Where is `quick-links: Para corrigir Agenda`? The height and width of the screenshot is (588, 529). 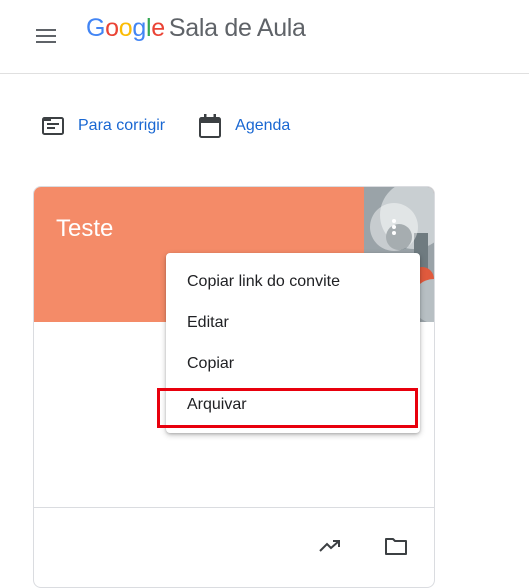 quick-links: Para corrigir Agenda is located at coordinates (166, 126).